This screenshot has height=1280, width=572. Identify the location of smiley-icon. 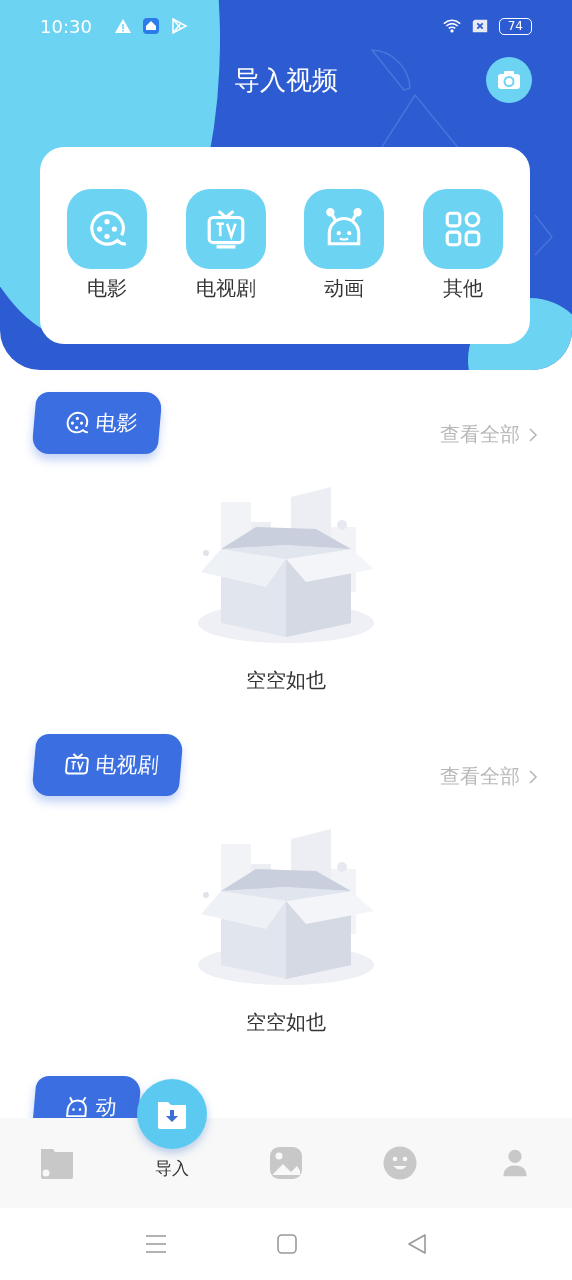
(400, 1163).